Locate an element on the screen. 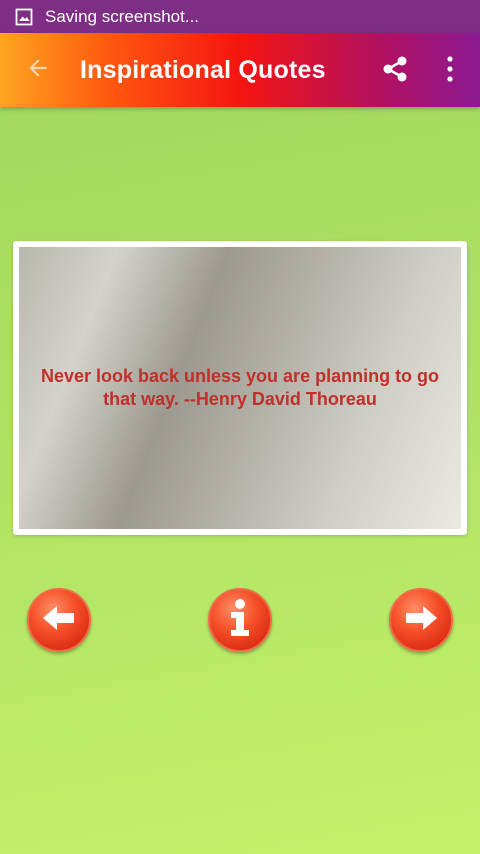 This screenshot has width=480, height=854. next-quote-button is located at coordinates (421, 620).